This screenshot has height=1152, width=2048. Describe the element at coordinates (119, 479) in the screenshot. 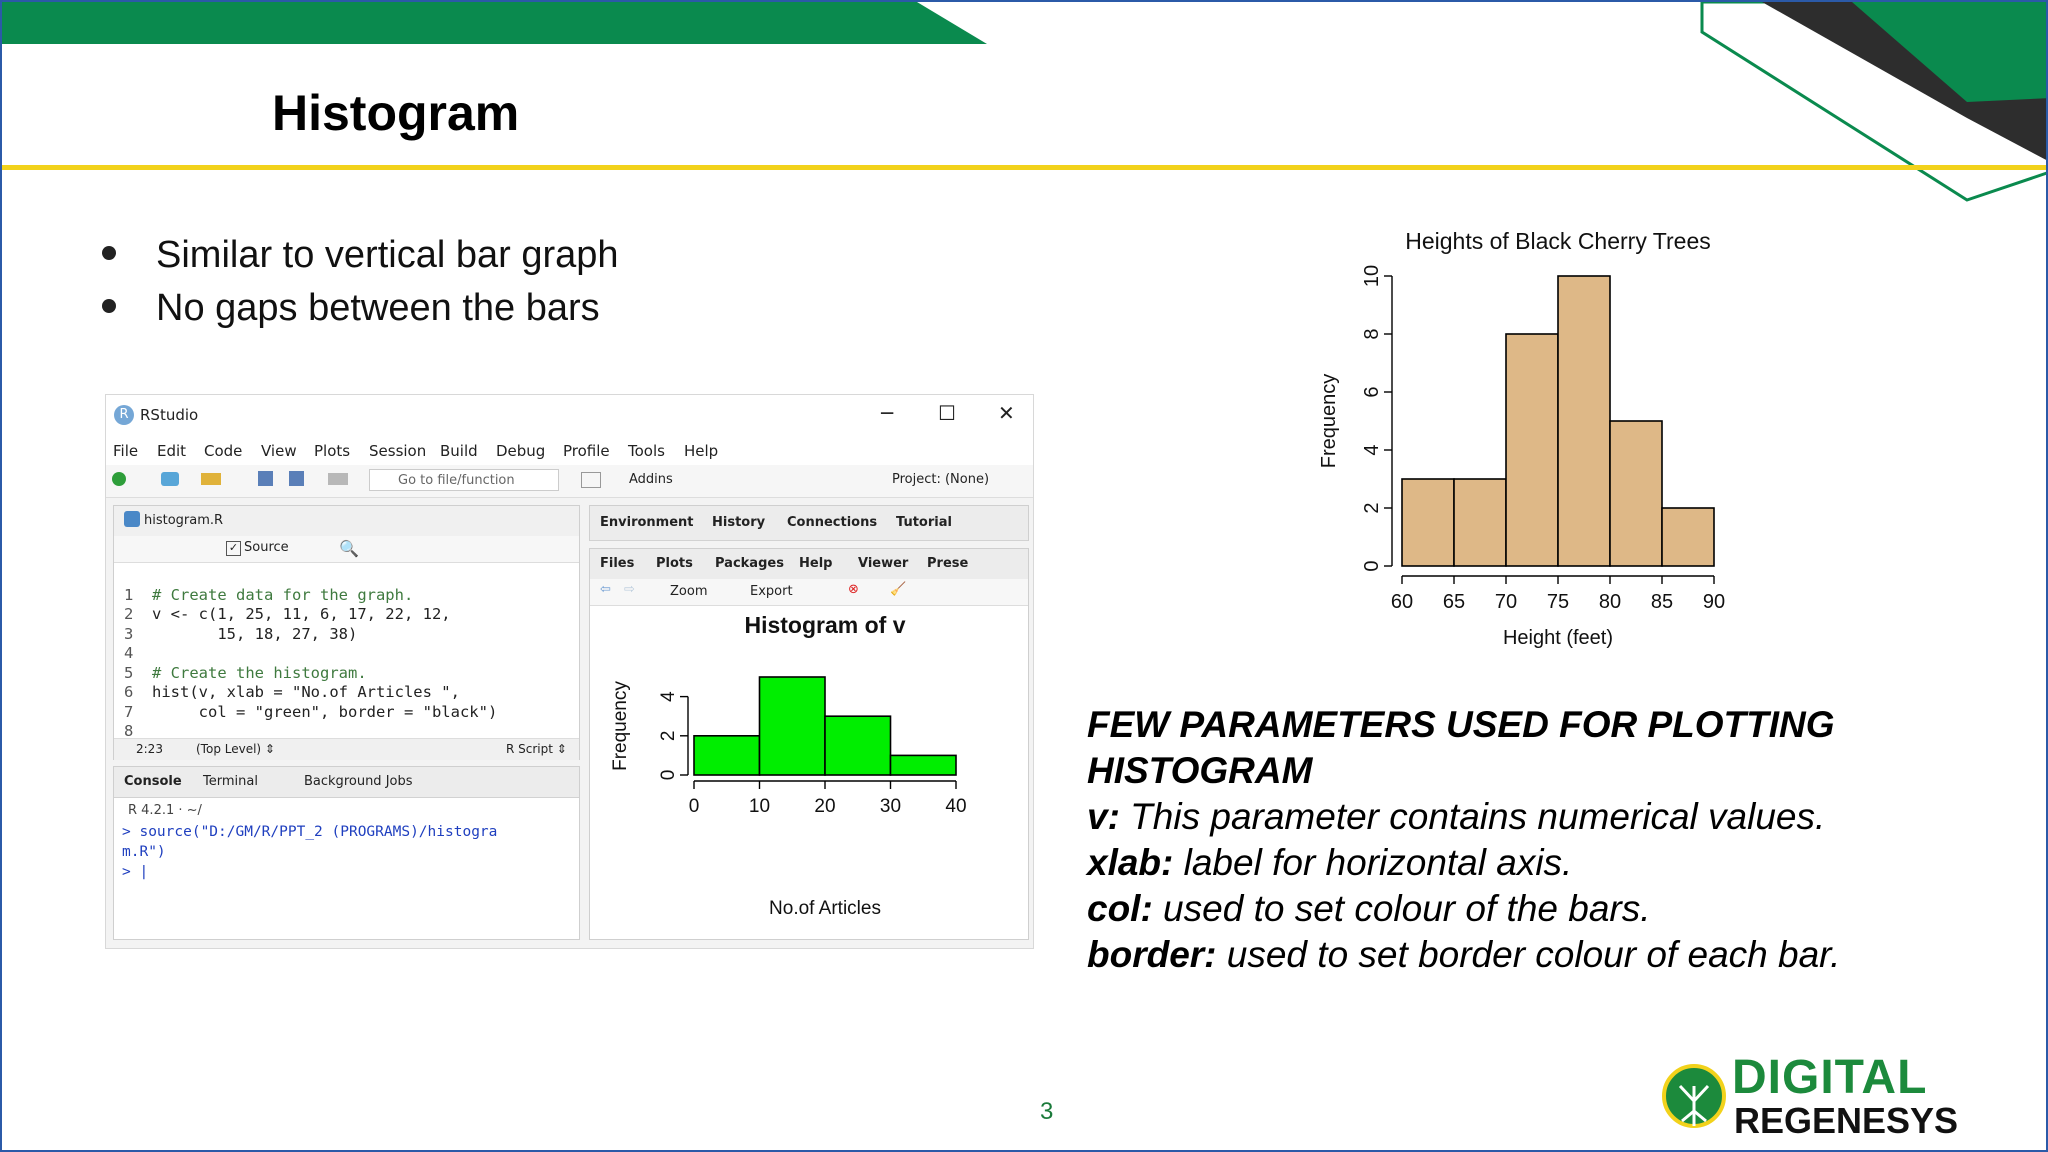

I see `new-file-icon` at that location.